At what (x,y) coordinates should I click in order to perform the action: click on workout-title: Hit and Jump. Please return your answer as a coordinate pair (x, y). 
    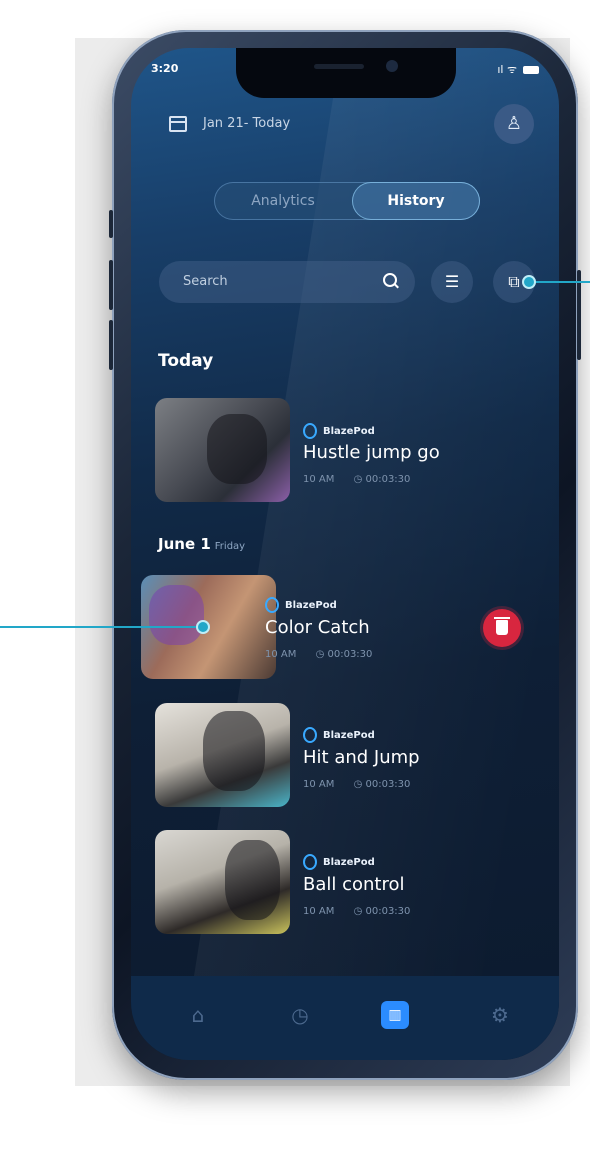
    Looking at the image, I should click on (361, 757).